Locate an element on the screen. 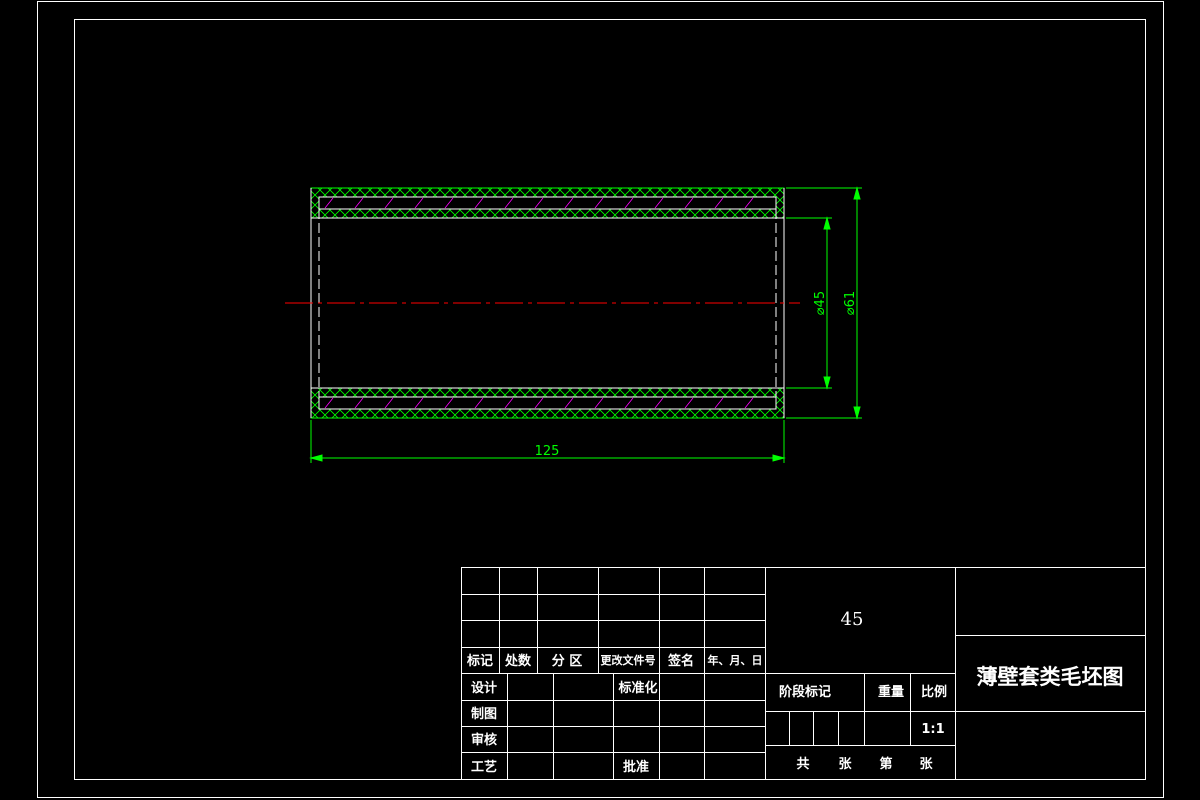 The image size is (1200, 800). weight-label: 重量 is located at coordinates (891, 692).